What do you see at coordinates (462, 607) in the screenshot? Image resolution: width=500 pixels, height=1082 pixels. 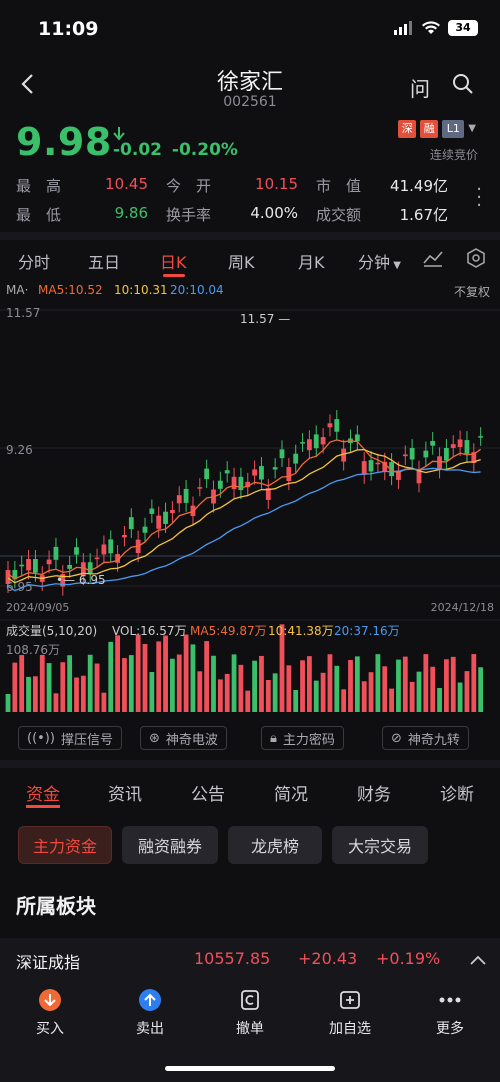 I see `date-end: 2024/12/18` at bounding box center [462, 607].